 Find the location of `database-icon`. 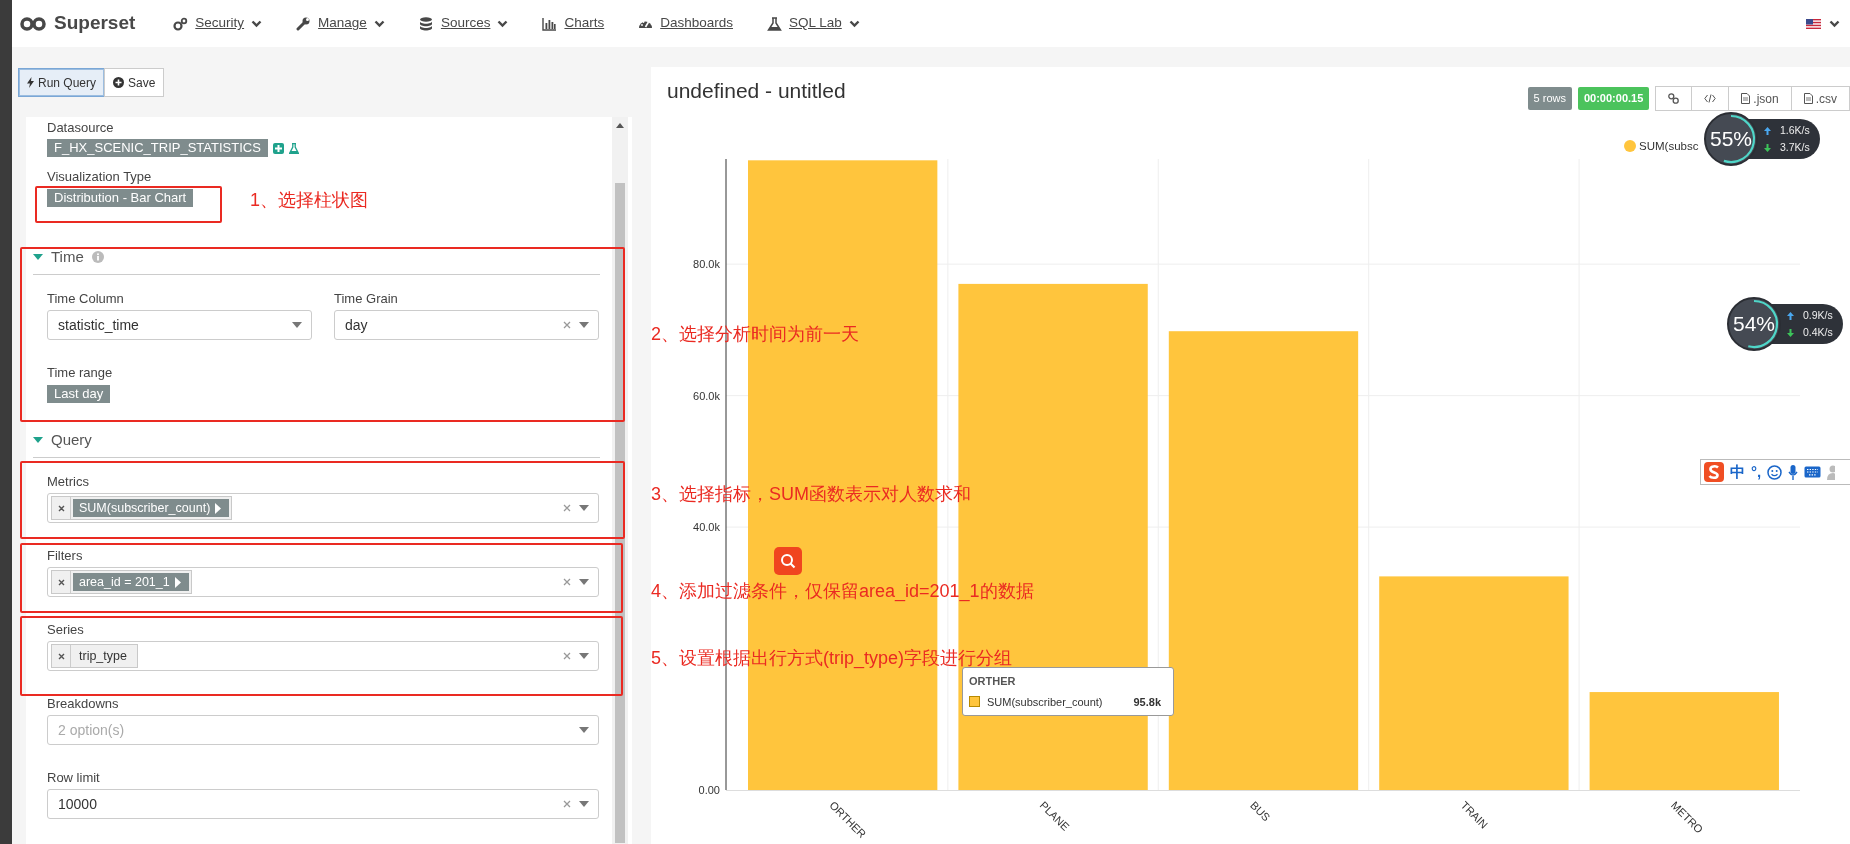

database-icon is located at coordinates (426, 23).